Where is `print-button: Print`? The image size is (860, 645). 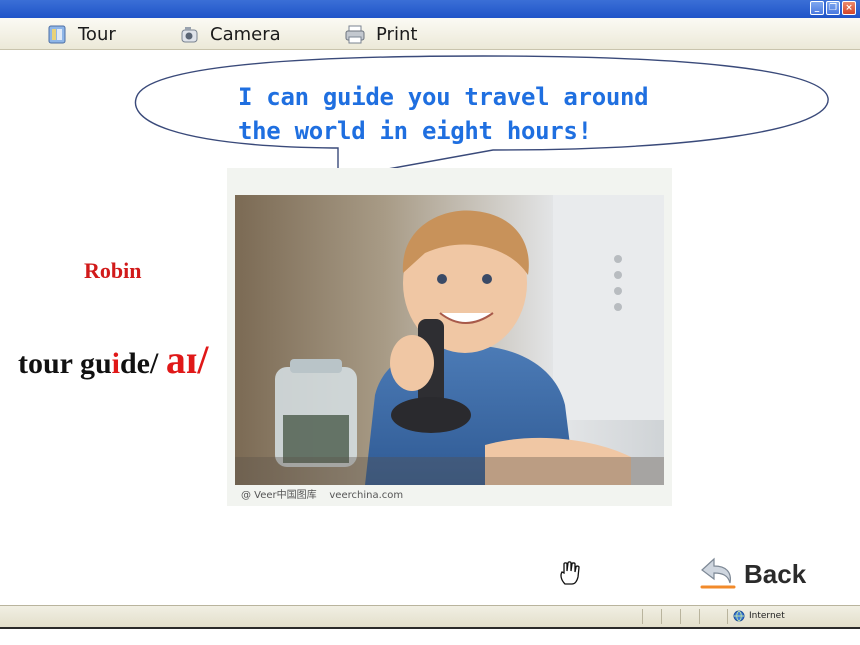
print-button: Print is located at coordinates (380, 34).